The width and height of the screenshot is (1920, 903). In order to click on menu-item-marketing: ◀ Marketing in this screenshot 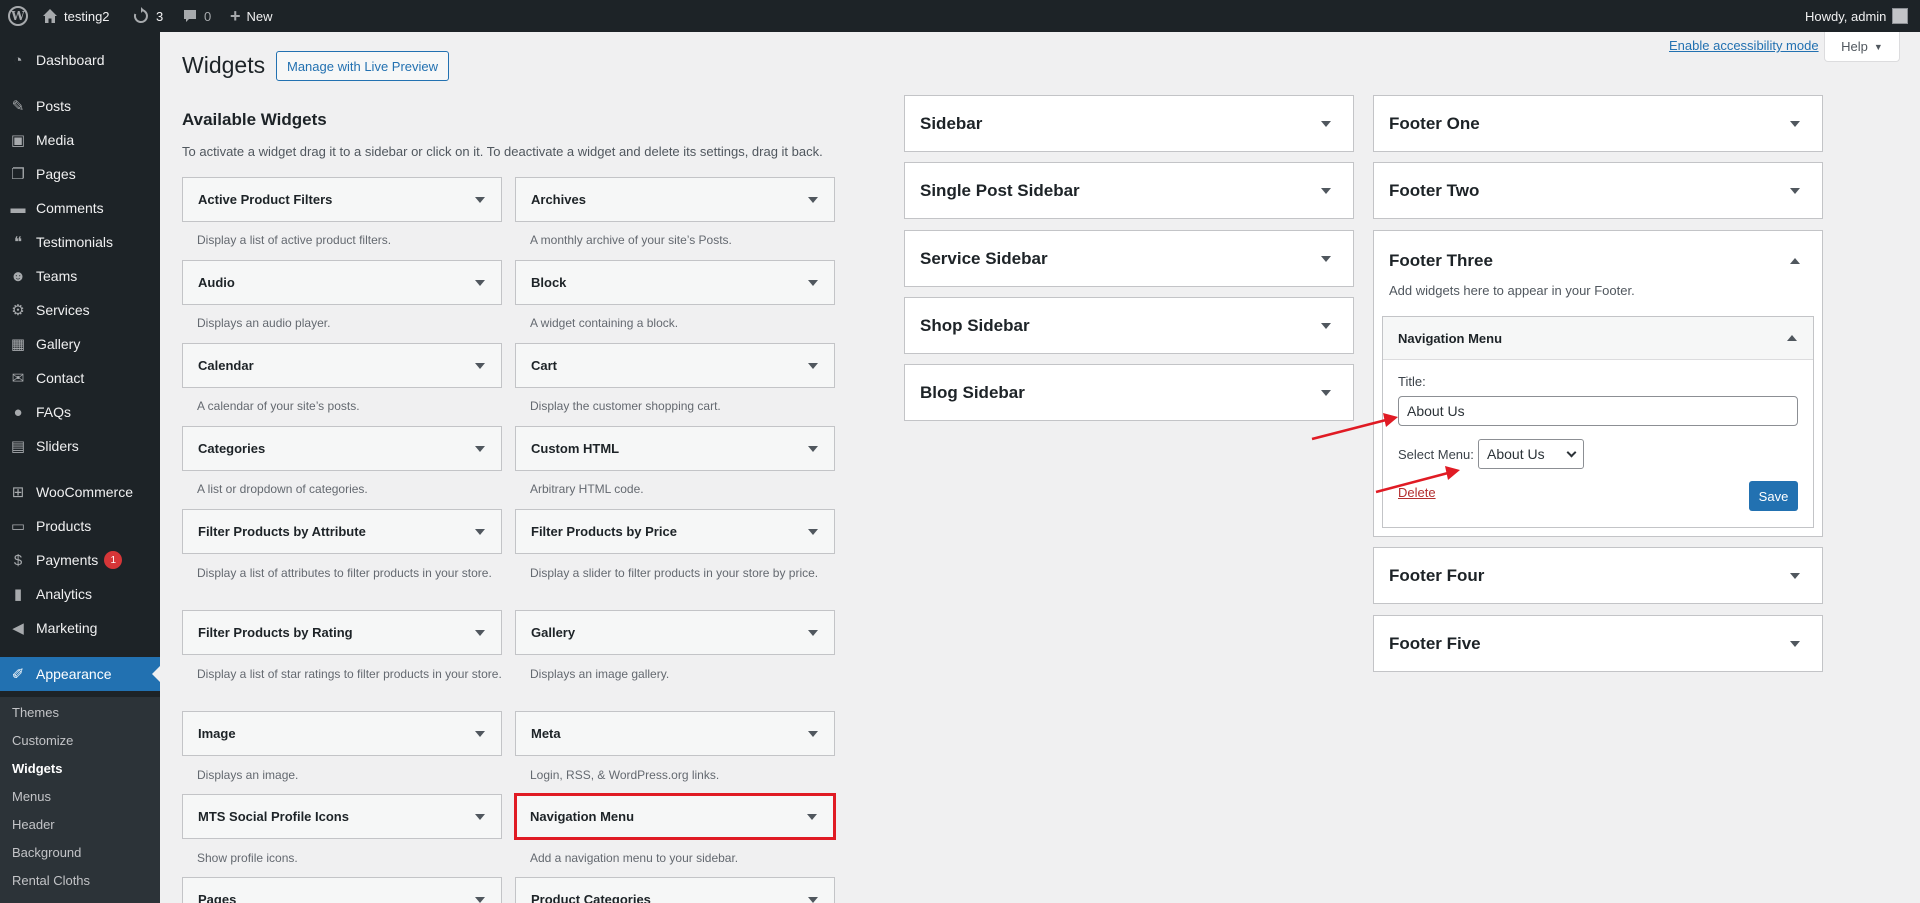, I will do `click(80, 628)`.